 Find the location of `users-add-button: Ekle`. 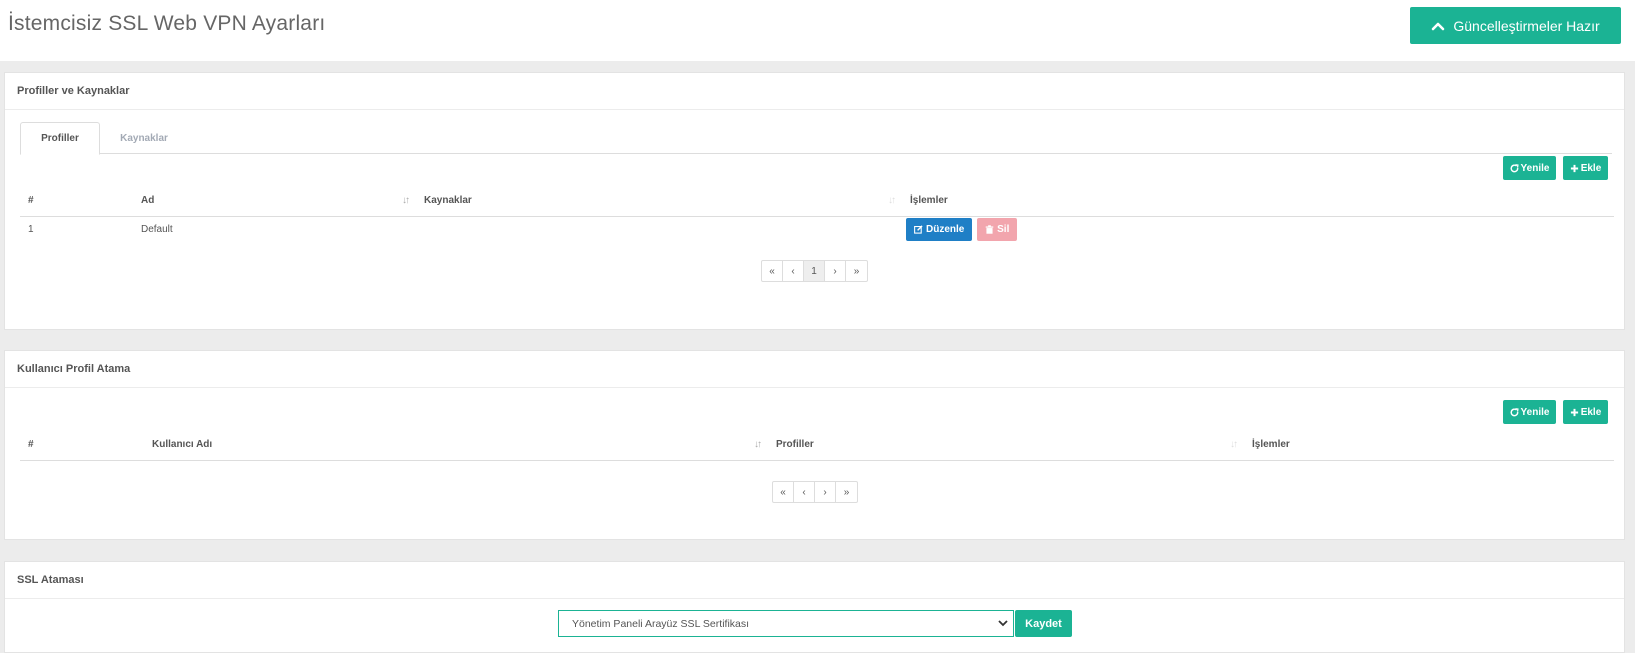

users-add-button: Ekle is located at coordinates (1585, 412).